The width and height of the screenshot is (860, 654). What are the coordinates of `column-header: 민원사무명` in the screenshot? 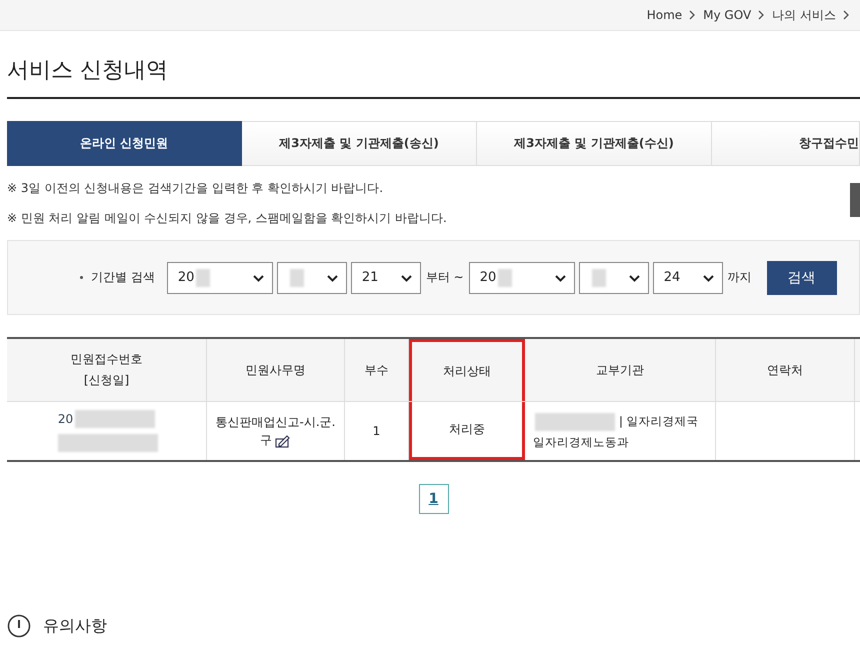 It's located at (276, 370).